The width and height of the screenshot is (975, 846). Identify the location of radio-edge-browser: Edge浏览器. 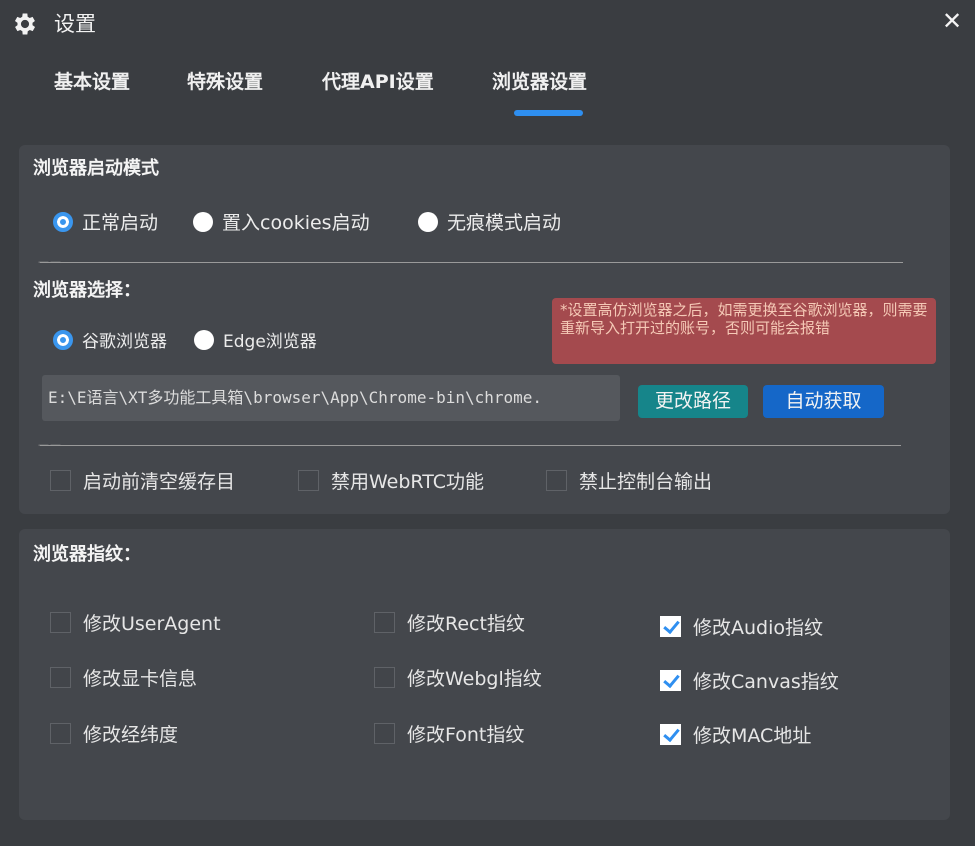
(255, 339).